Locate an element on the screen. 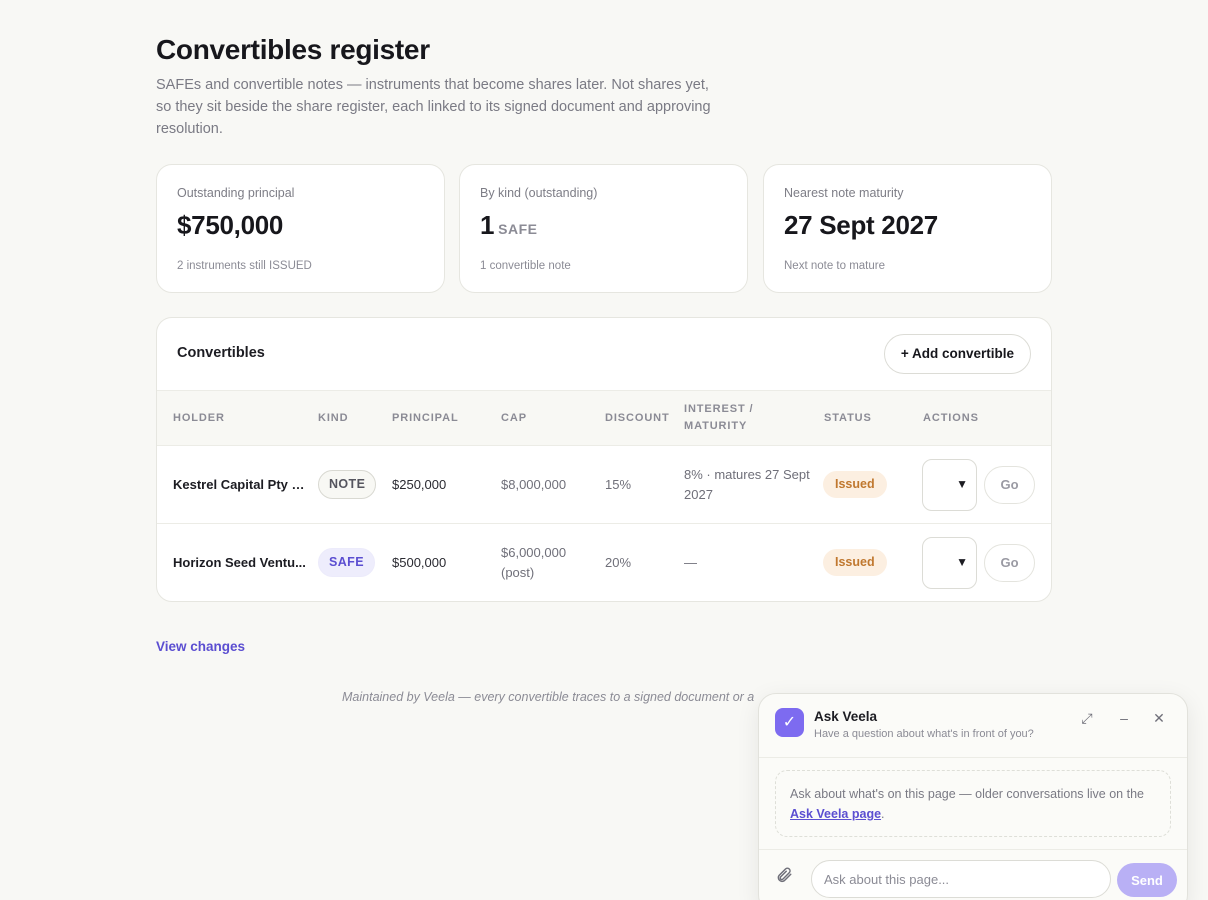 Image resolution: width=1208 pixels, height=900 pixels. card-label: Nearest note maturity is located at coordinates (844, 193).